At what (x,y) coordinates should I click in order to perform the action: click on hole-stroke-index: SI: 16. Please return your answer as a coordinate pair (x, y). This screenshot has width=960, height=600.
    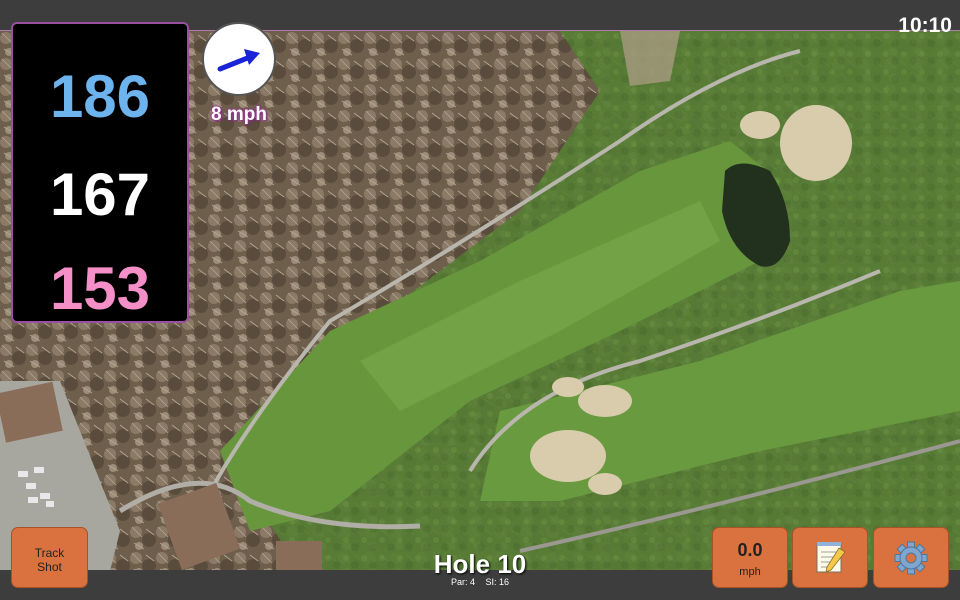
    Looking at the image, I should click on (497, 582).